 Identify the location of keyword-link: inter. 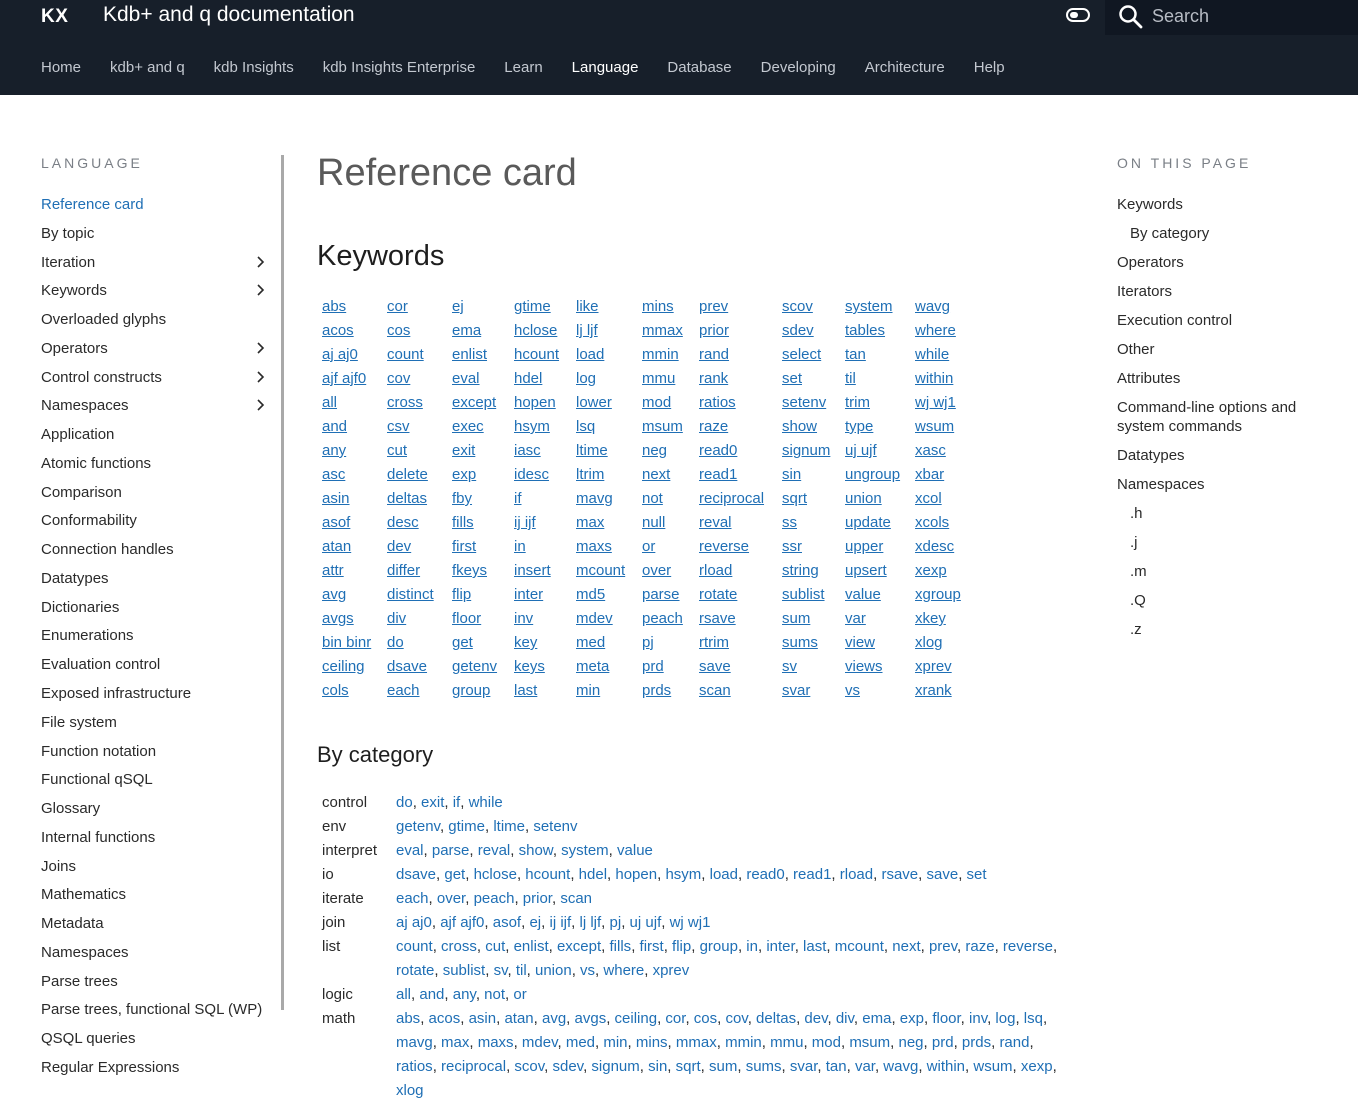
(536, 597).